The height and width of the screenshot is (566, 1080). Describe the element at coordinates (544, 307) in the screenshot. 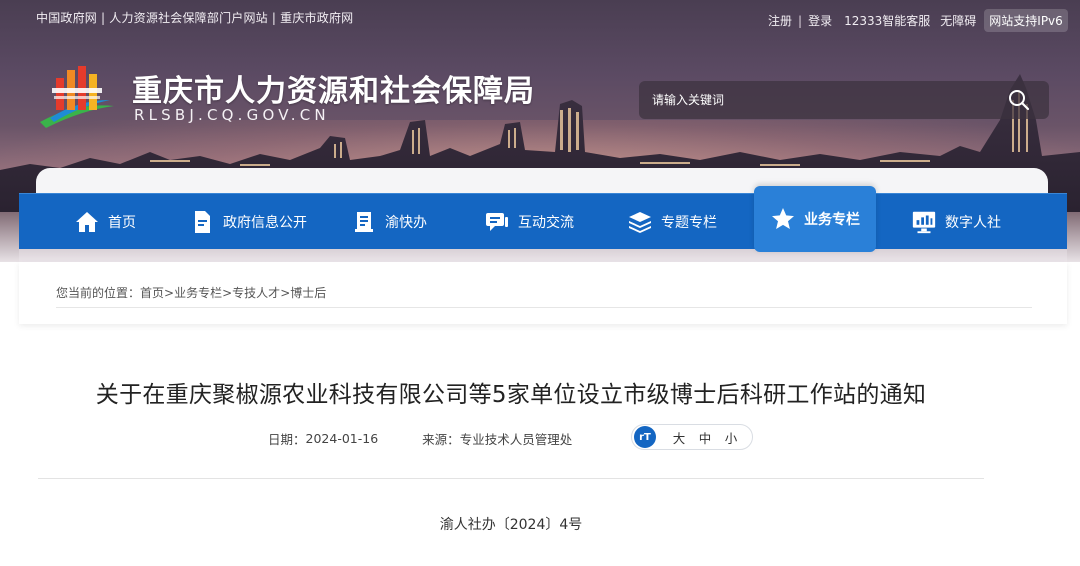

I see `breadcrumb-underline` at that location.